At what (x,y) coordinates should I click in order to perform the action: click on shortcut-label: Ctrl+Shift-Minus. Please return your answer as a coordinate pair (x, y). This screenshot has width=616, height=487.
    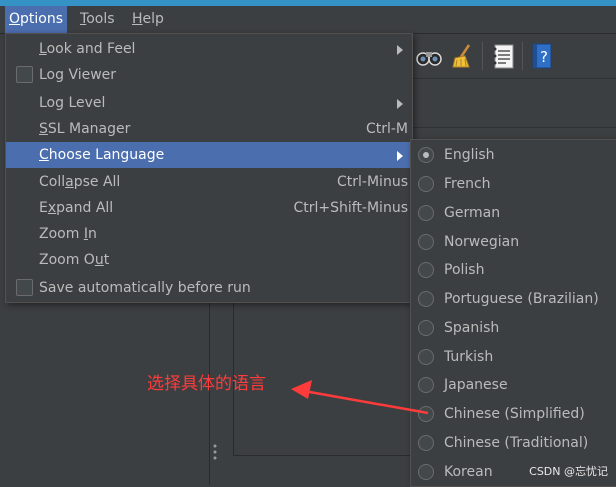
    Looking at the image, I should click on (350, 208).